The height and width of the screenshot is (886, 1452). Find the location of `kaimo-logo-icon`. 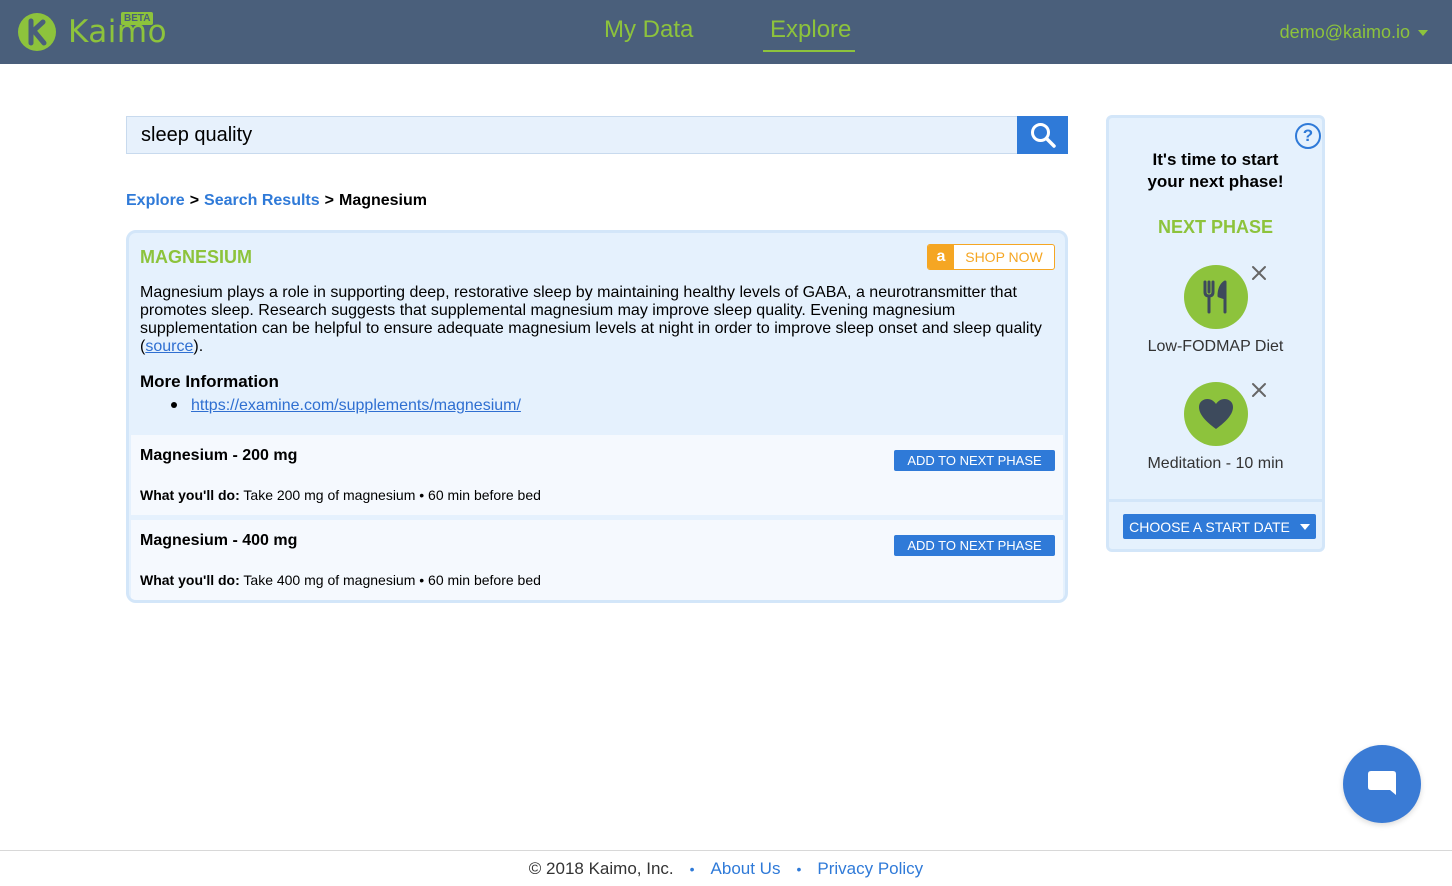

kaimo-logo-icon is located at coordinates (37, 32).